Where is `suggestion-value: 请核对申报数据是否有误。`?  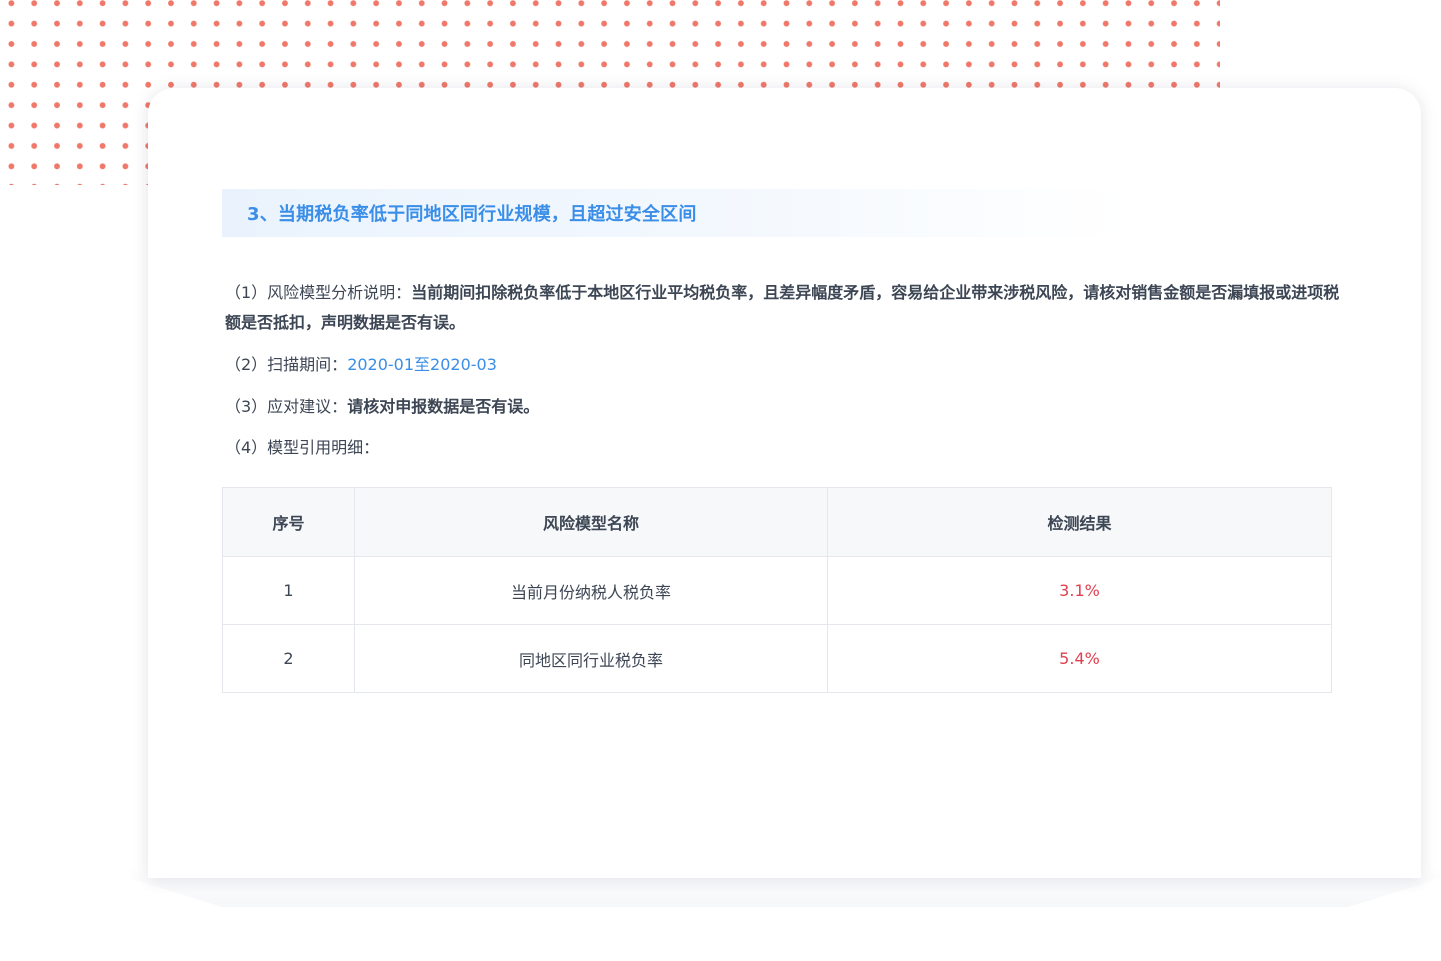 suggestion-value: 请核对申报数据是否有误。 is located at coordinates (443, 406).